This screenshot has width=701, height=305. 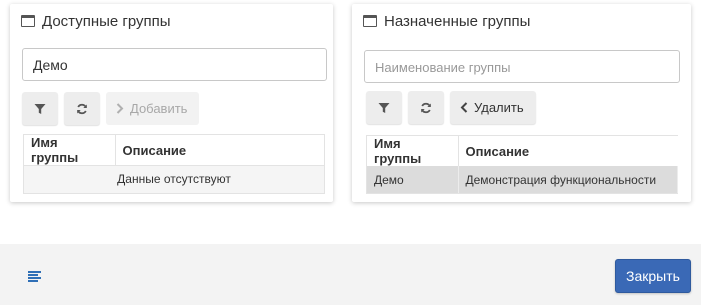 I want to click on cell-description: Демонстрация функциональности, so click(x=568, y=179).